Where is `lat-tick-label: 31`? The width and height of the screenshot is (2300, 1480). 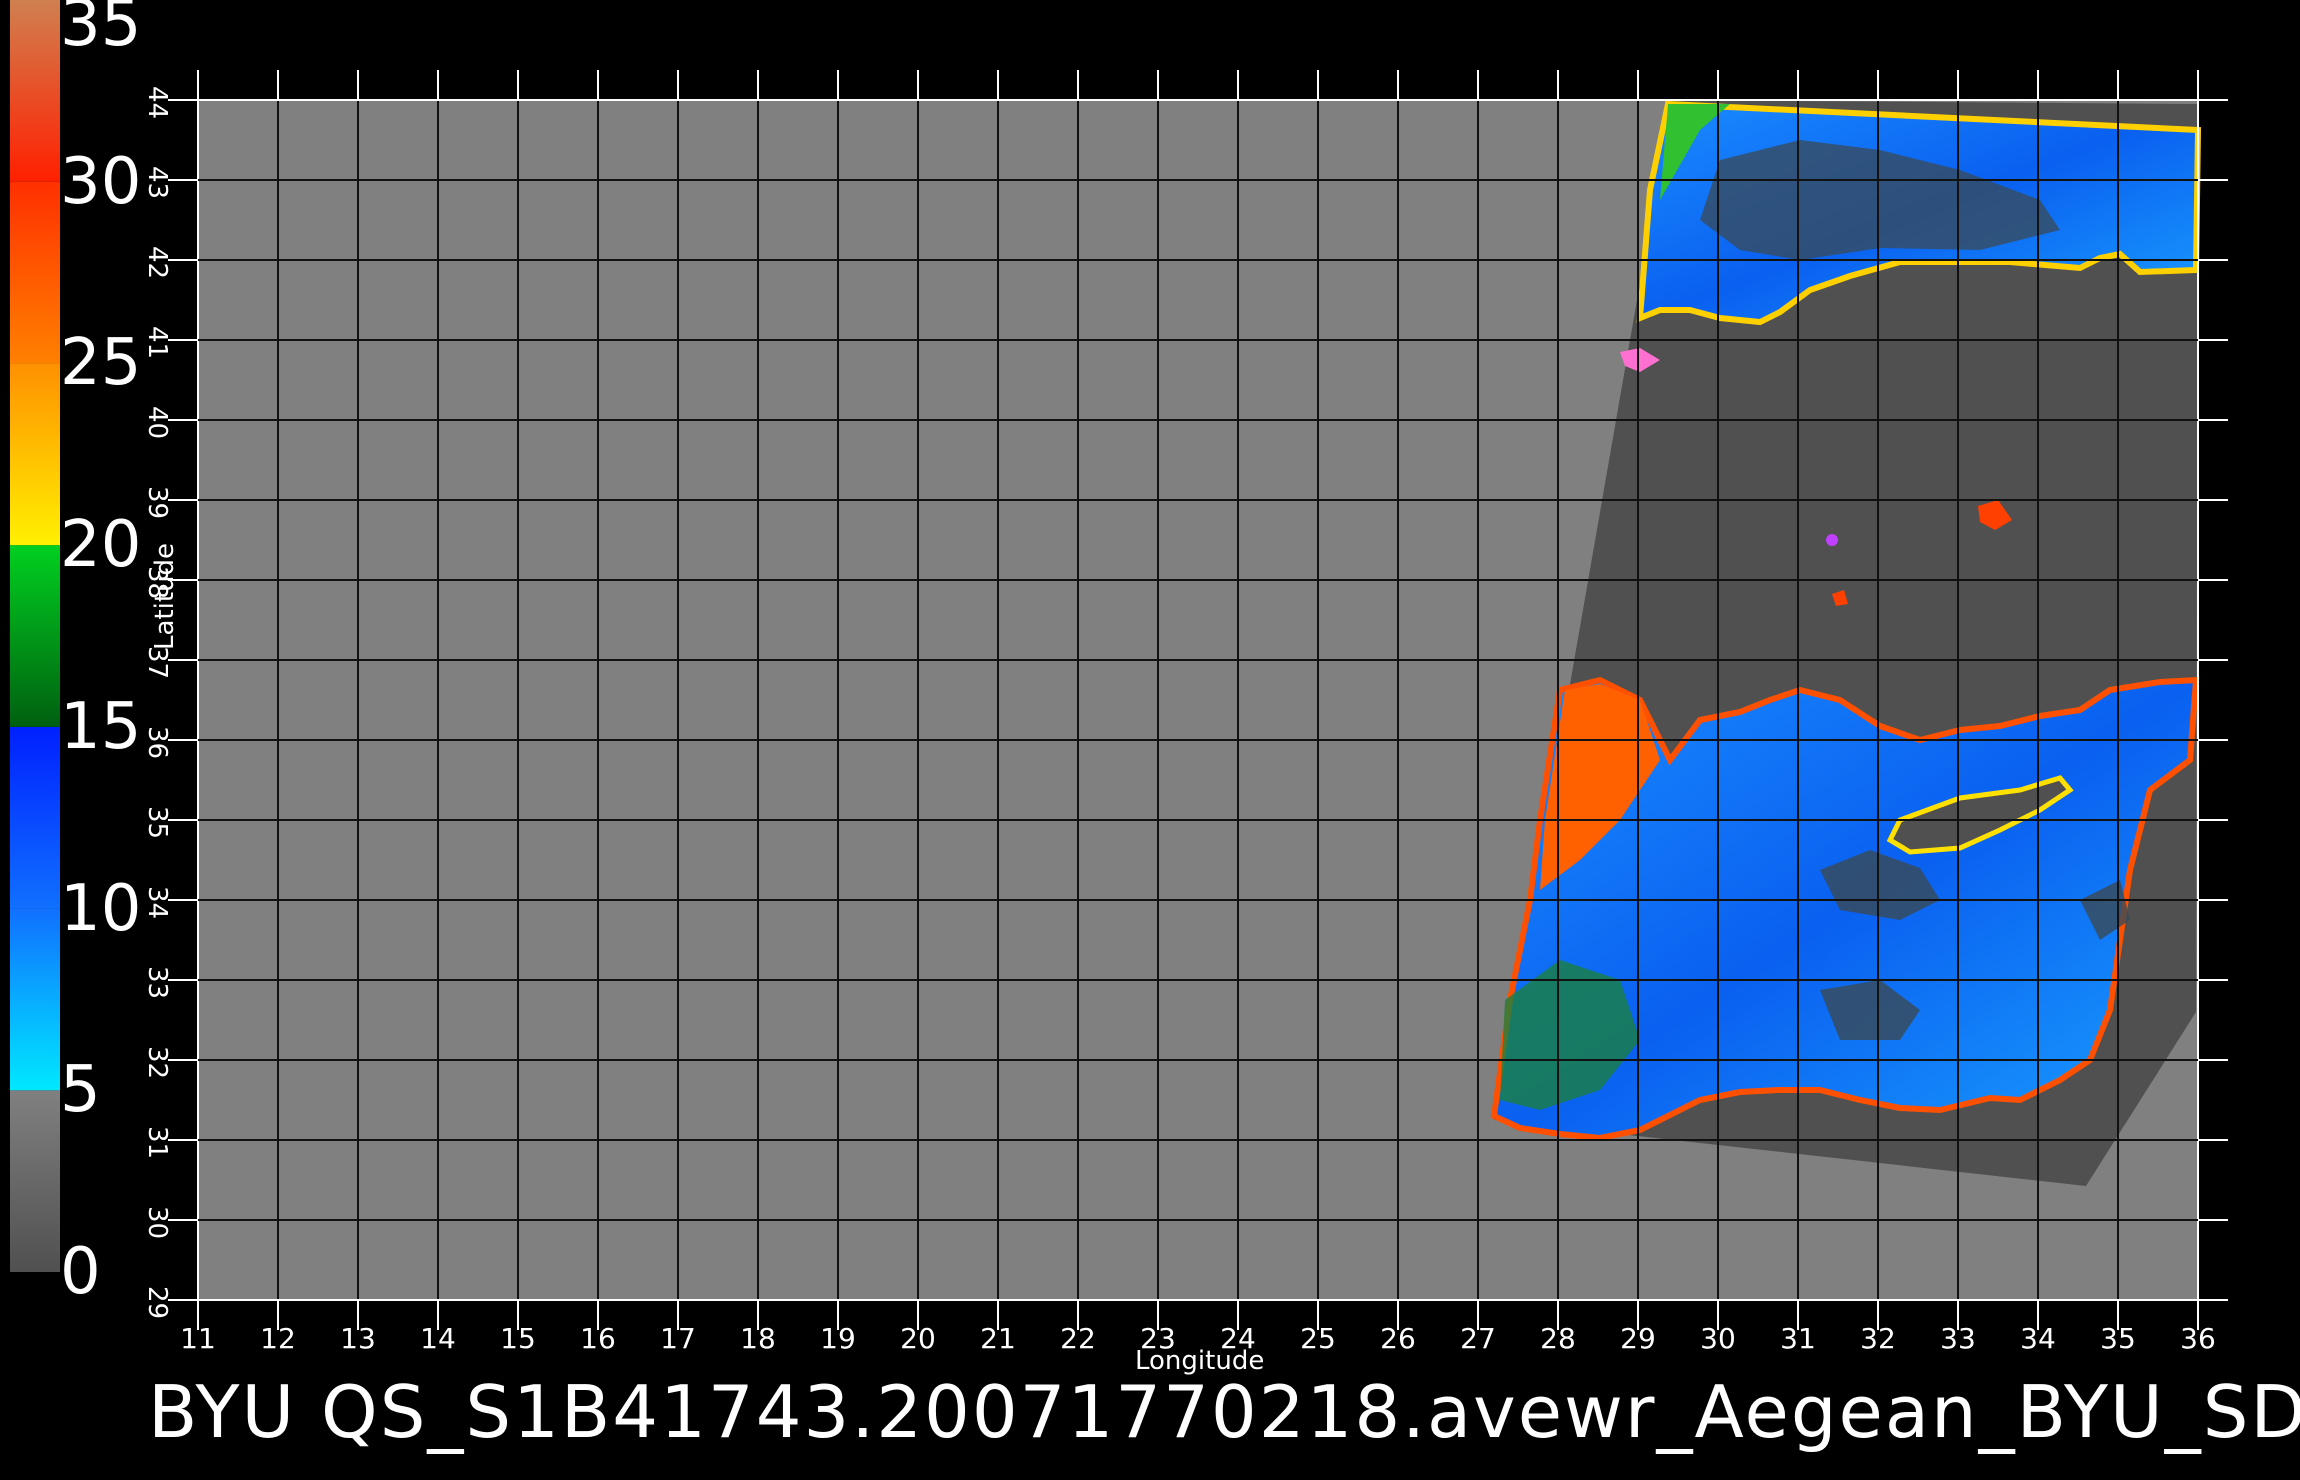
lat-tick-label: 31 is located at coordinates (157, 1143).